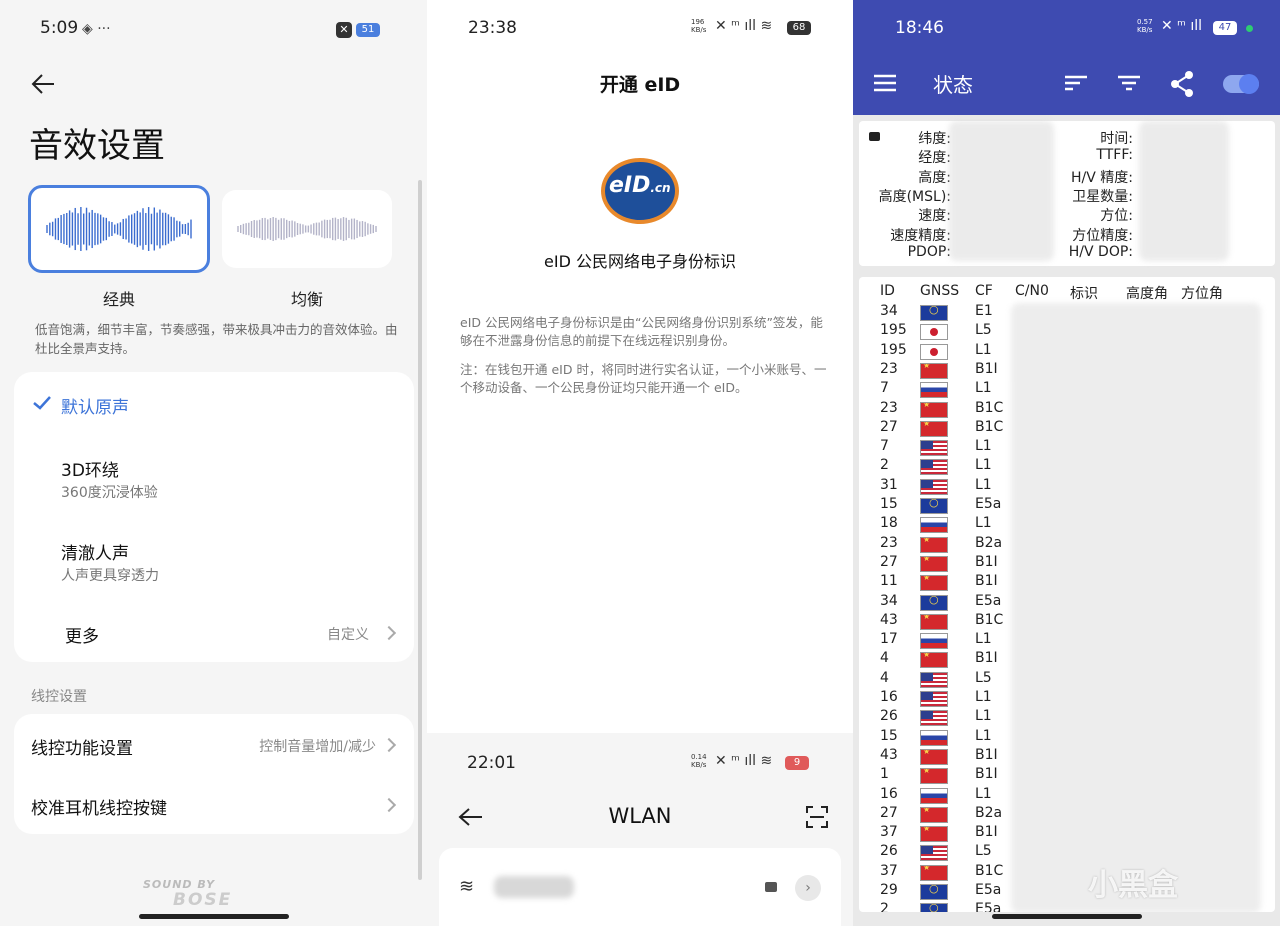 Image resolution: width=1280 pixels, height=926 pixels. I want to click on mode-label-classic: 经典, so click(118, 299).